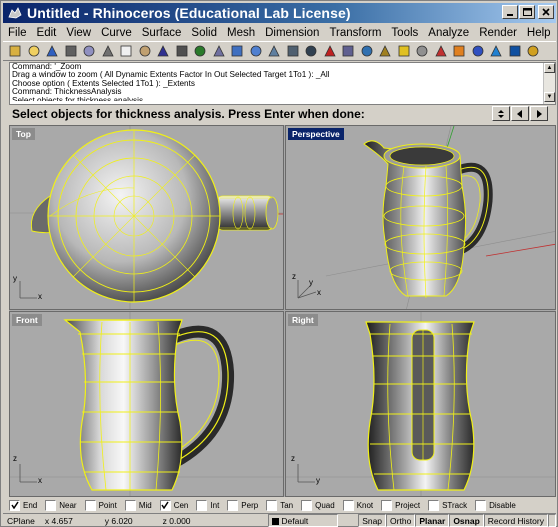 Image resolution: width=558 pixels, height=527 pixels. What do you see at coordinates (385, 51) in the screenshot?
I see `snap-icon` at bounding box center [385, 51].